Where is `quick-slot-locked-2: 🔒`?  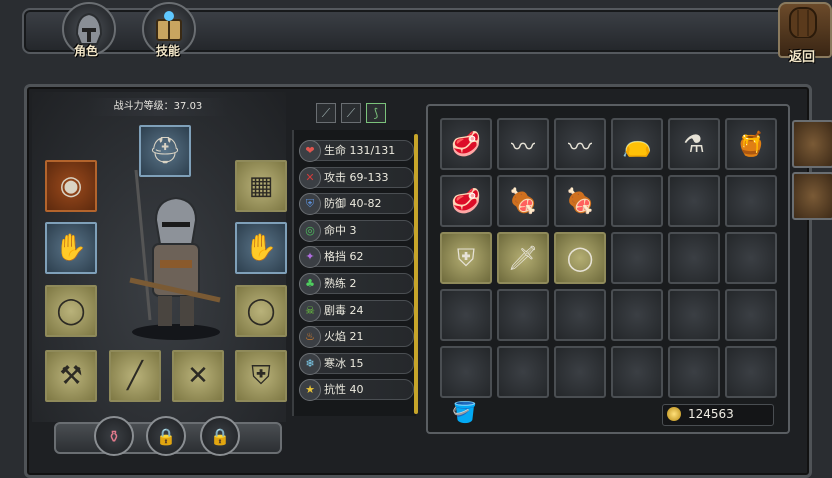
quick-slot-locked-2: 🔒 is located at coordinates (220, 436).